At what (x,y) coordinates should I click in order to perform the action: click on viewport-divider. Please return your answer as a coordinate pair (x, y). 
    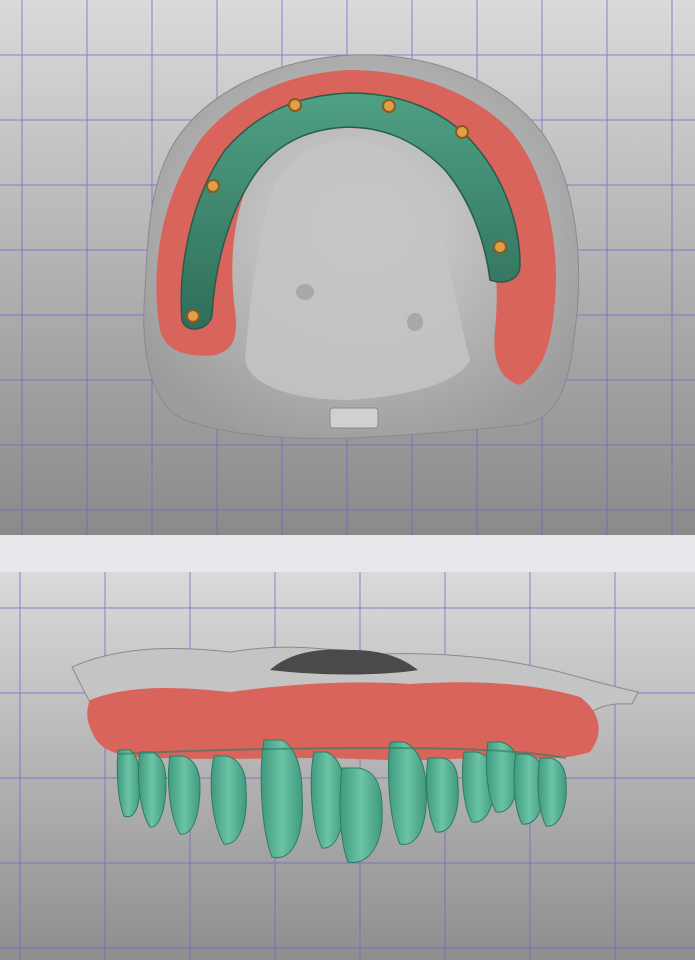
    Looking at the image, I should click on (347, 553).